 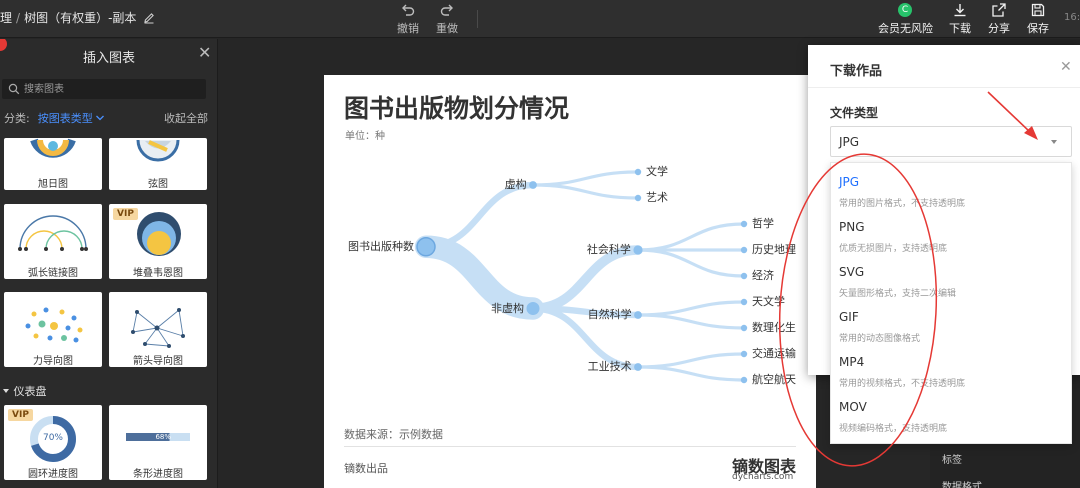 What do you see at coordinates (774, 250) in the screenshot?
I see `tree-node-label: 历史地理` at bounding box center [774, 250].